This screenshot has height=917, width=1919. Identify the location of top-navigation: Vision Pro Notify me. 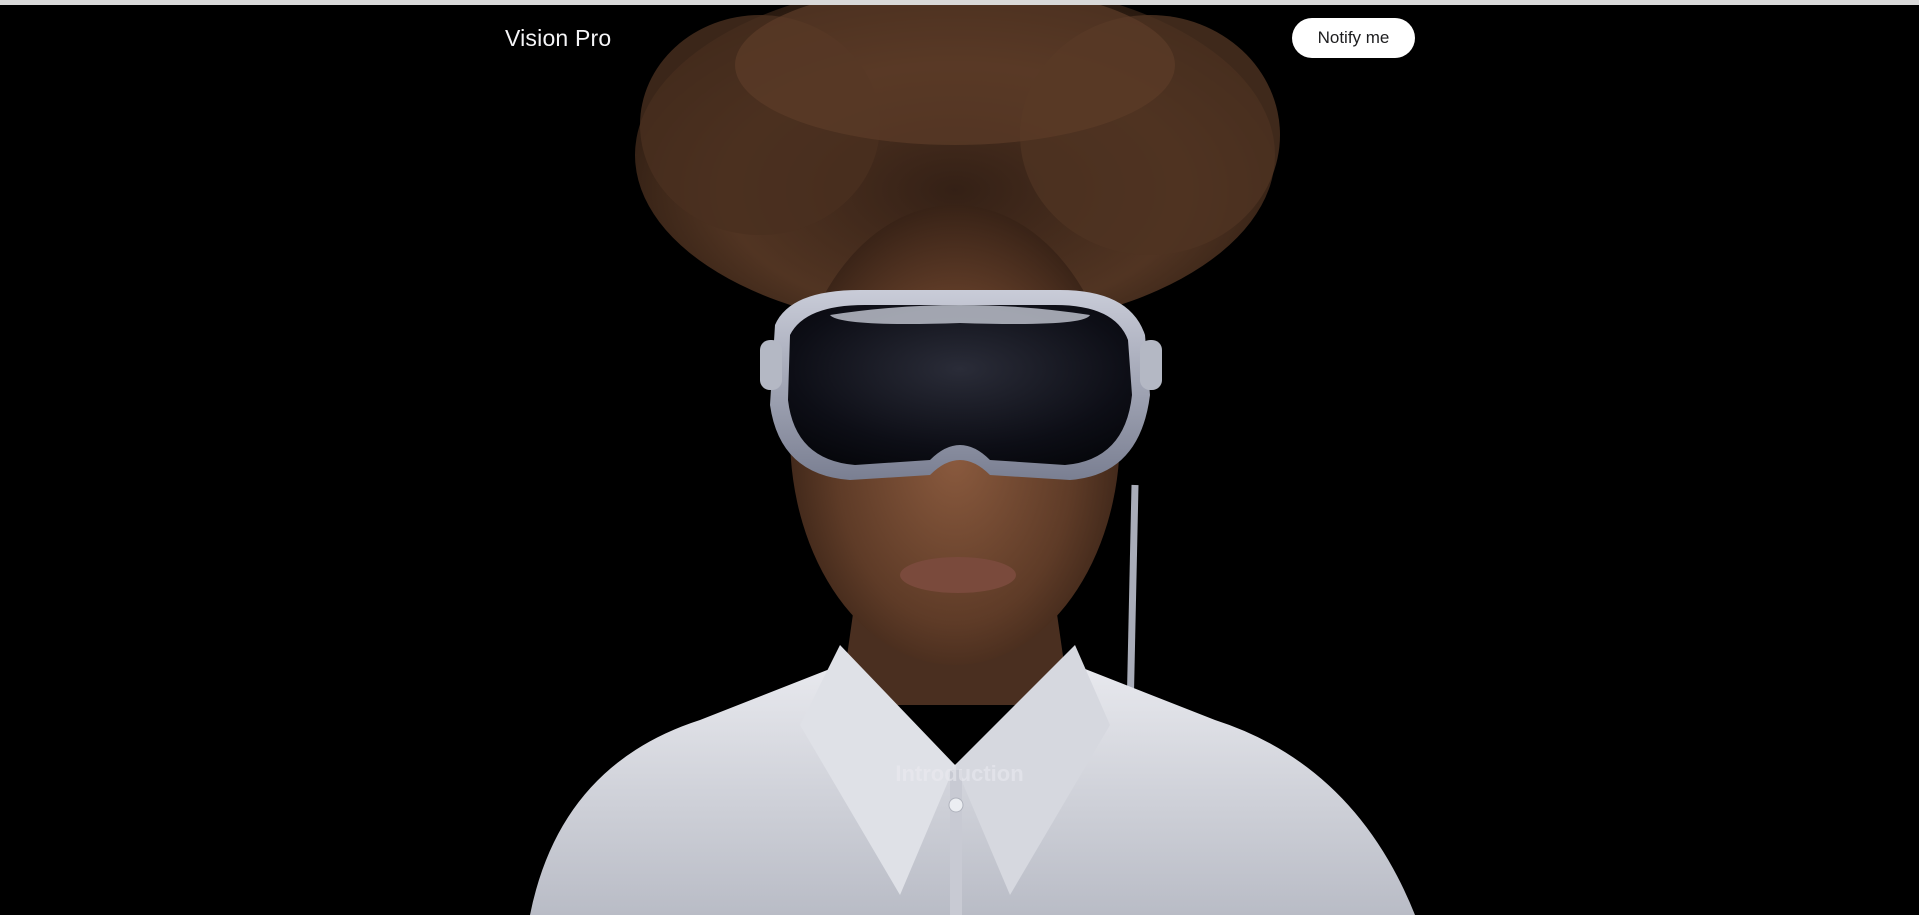
(959, 37).